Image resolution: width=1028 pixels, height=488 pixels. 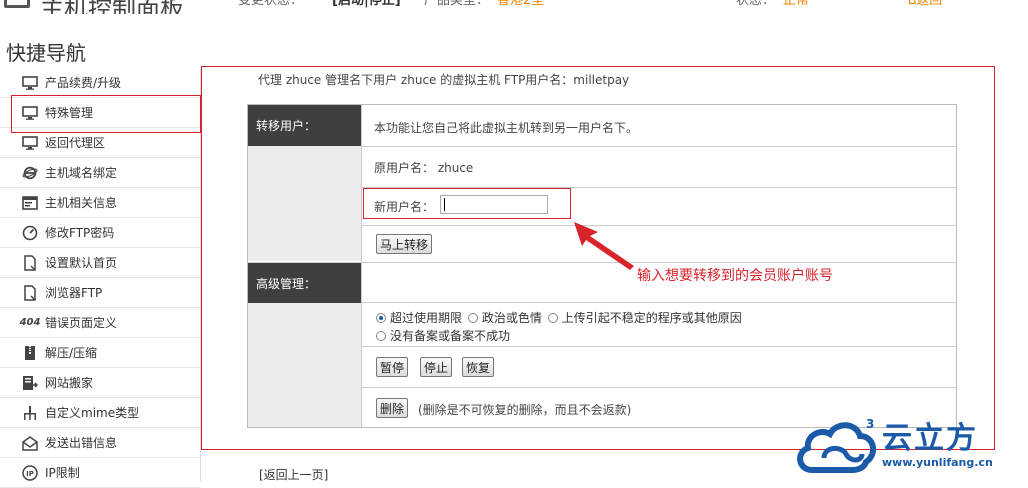 I want to click on sidebar-item-renew: 产品续费/升级, so click(x=100, y=83).